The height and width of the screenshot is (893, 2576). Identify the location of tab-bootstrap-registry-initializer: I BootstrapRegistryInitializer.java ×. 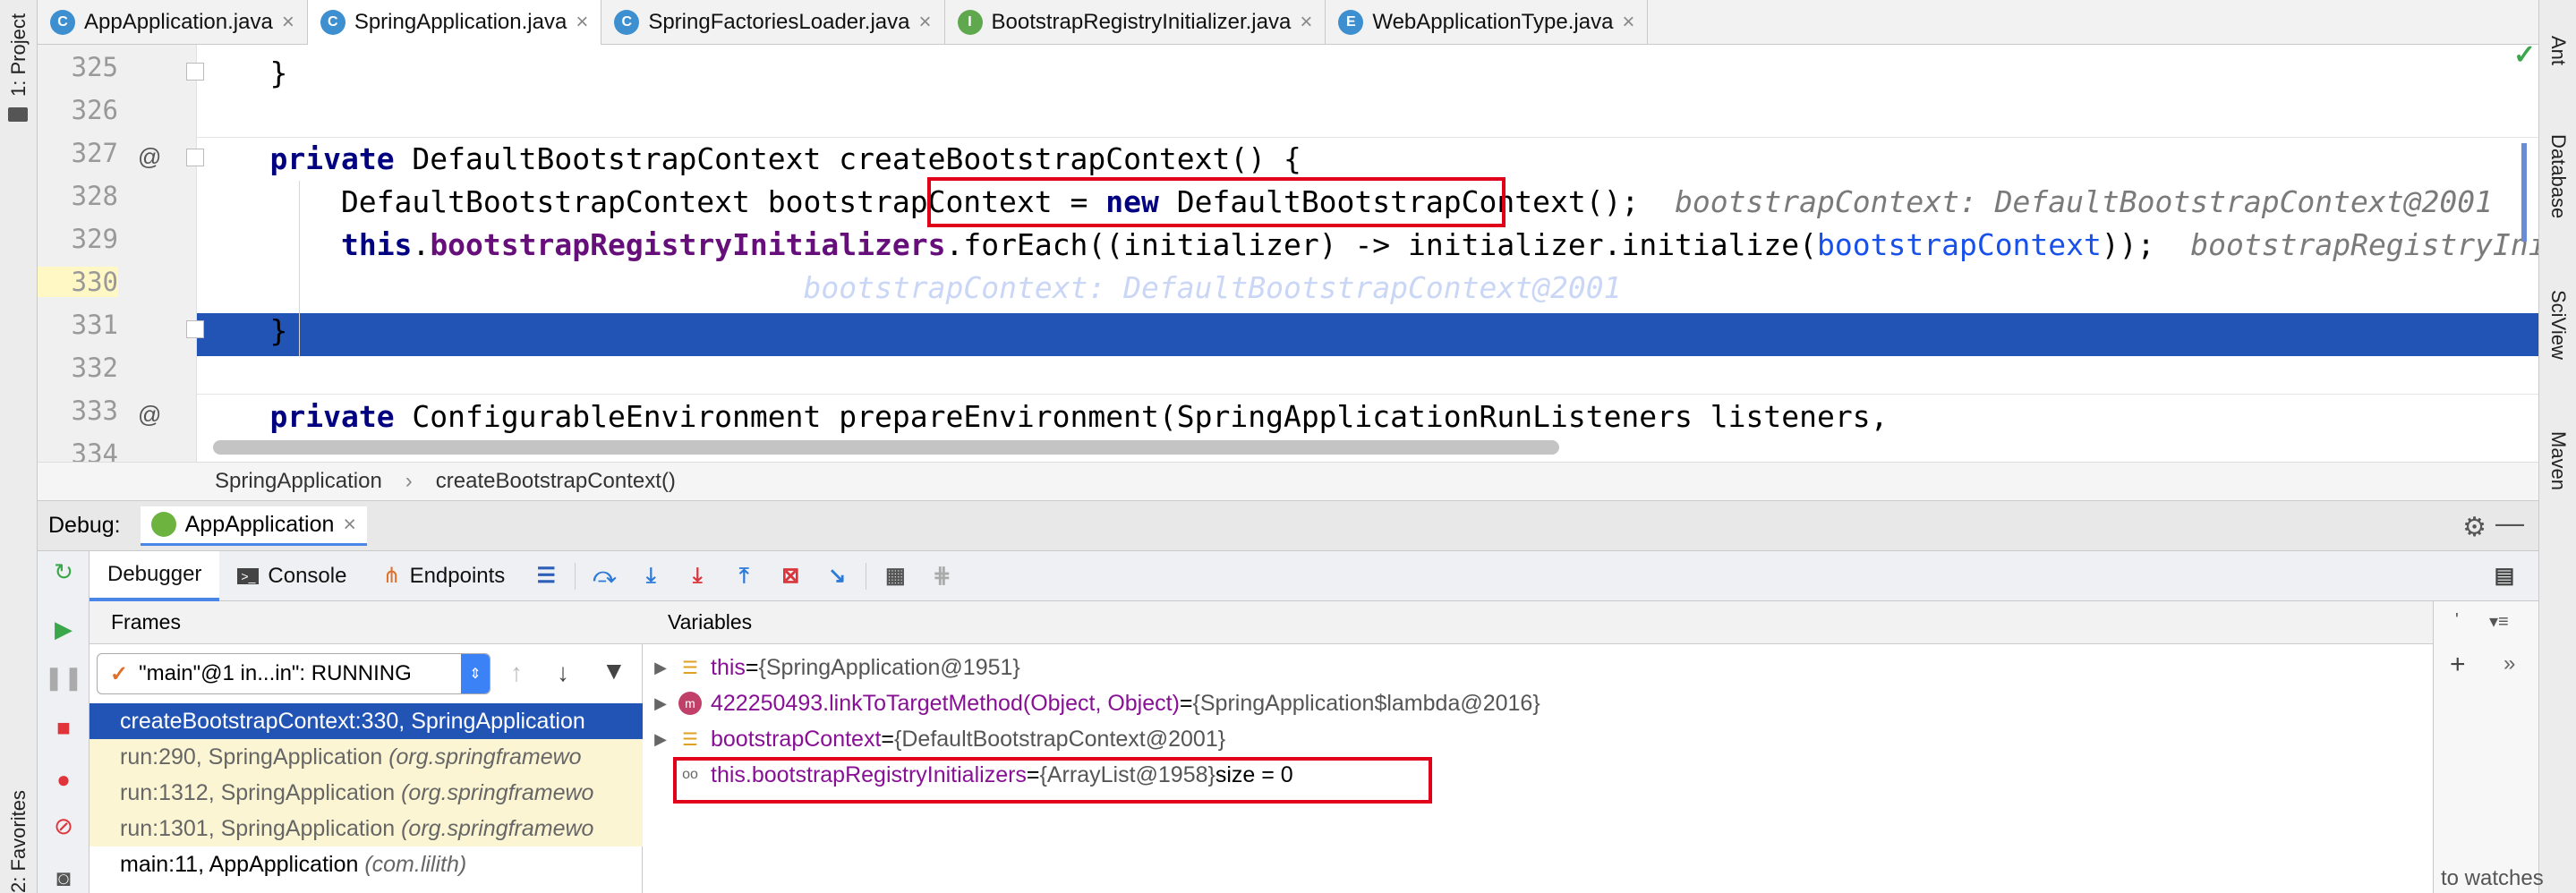
(1135, 22).